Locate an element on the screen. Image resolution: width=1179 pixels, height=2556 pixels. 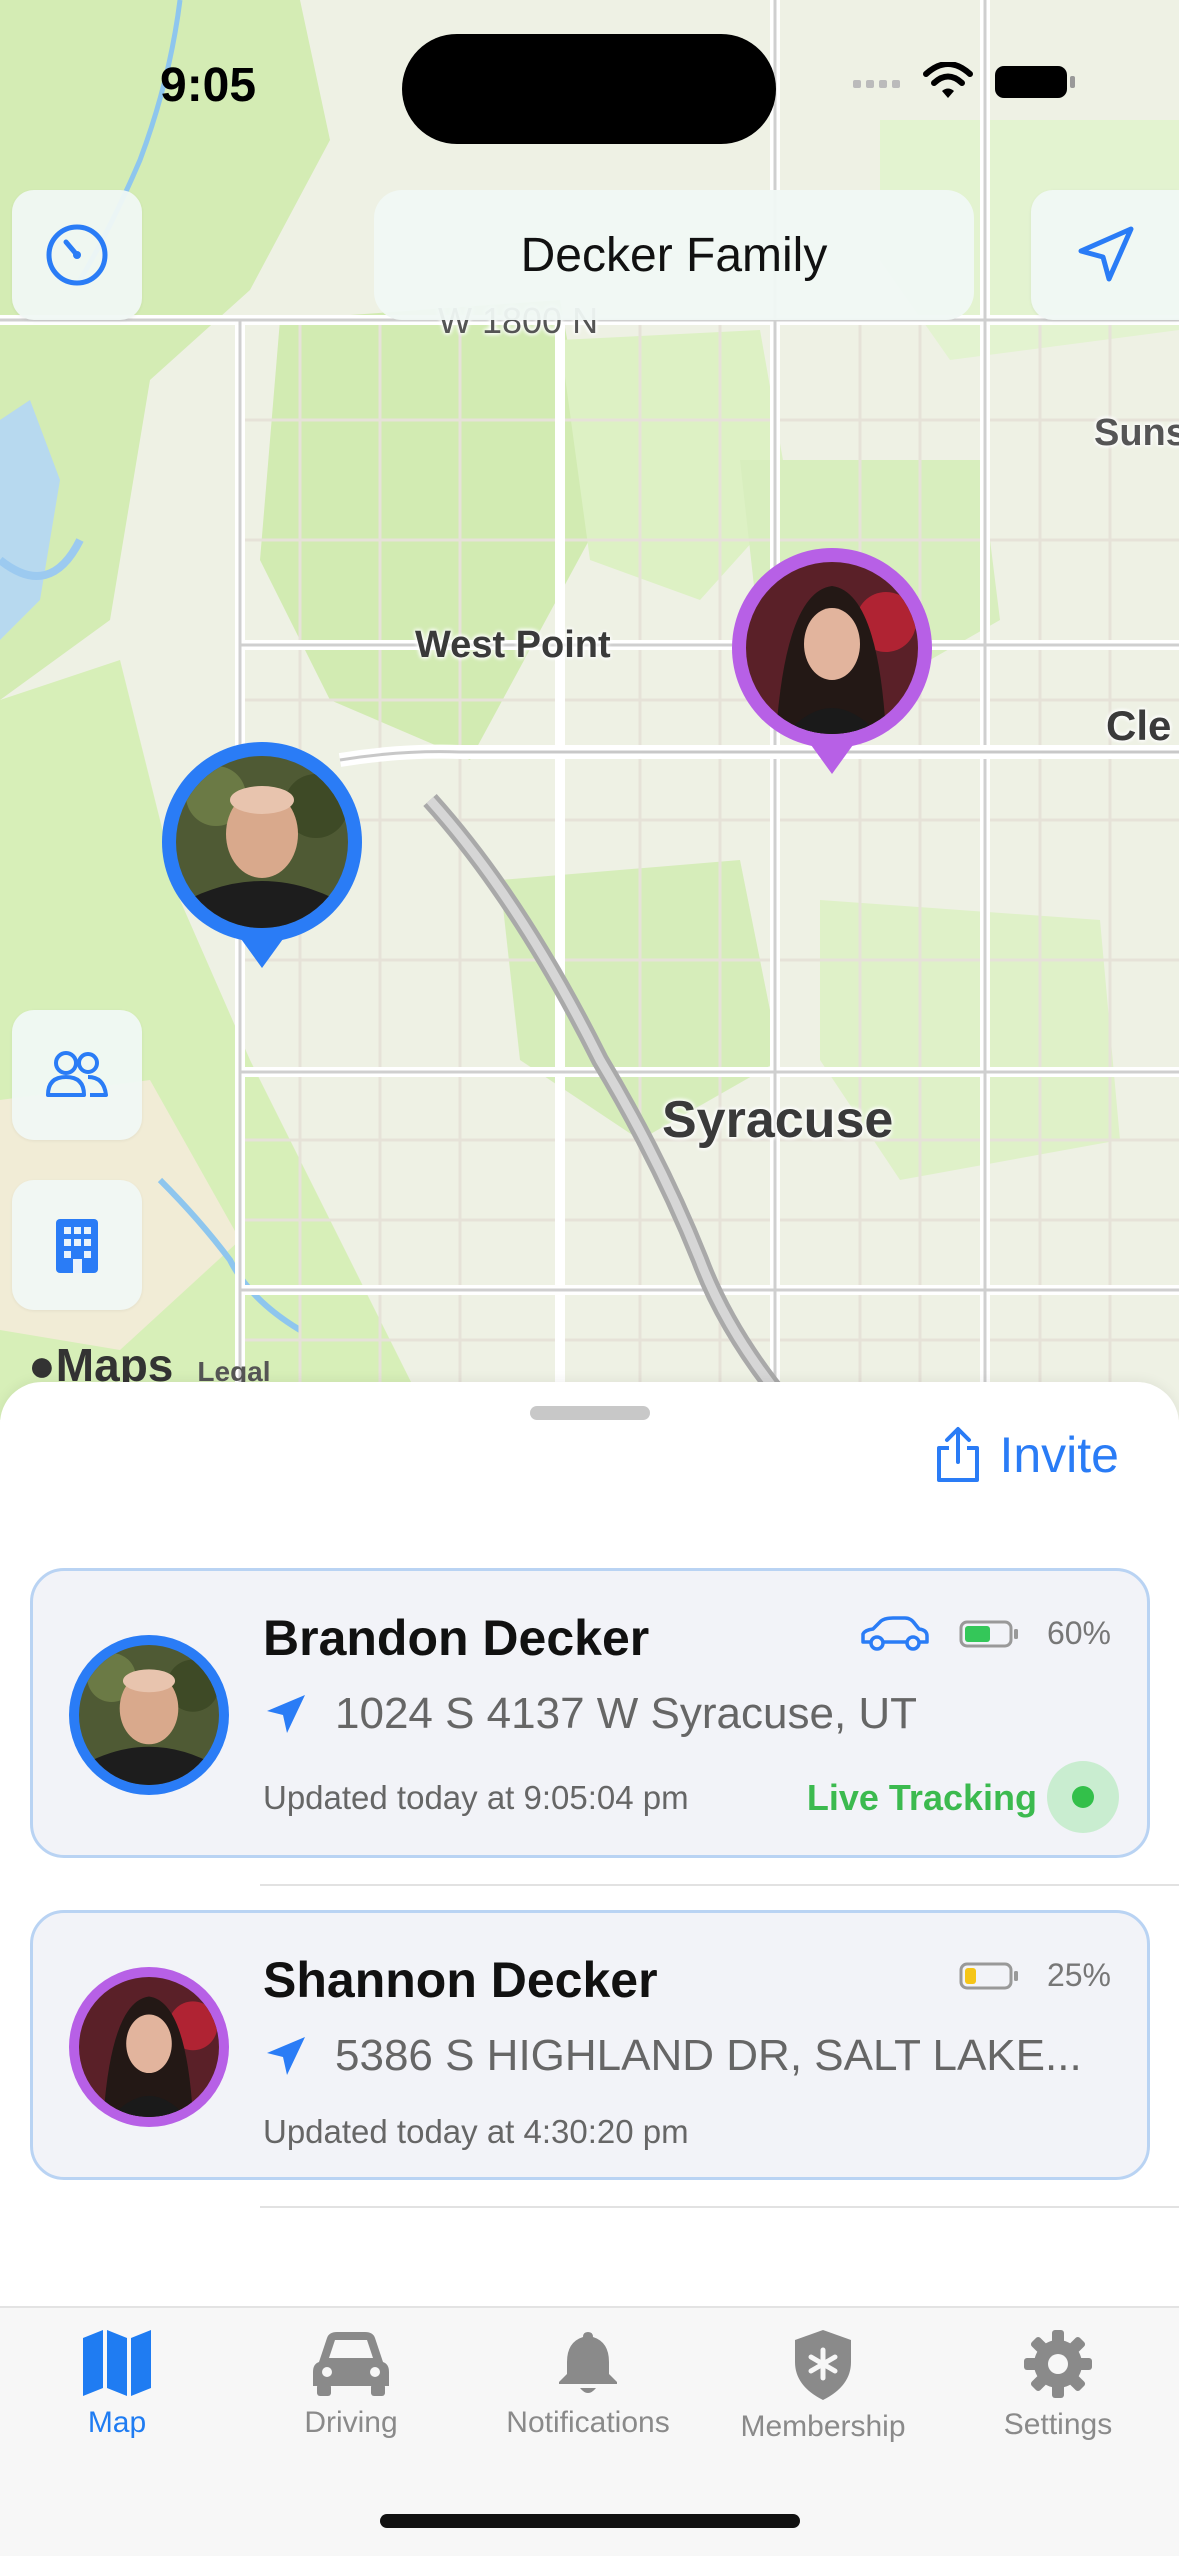
status-time: 9:05 is located at coordinates (208, 85).